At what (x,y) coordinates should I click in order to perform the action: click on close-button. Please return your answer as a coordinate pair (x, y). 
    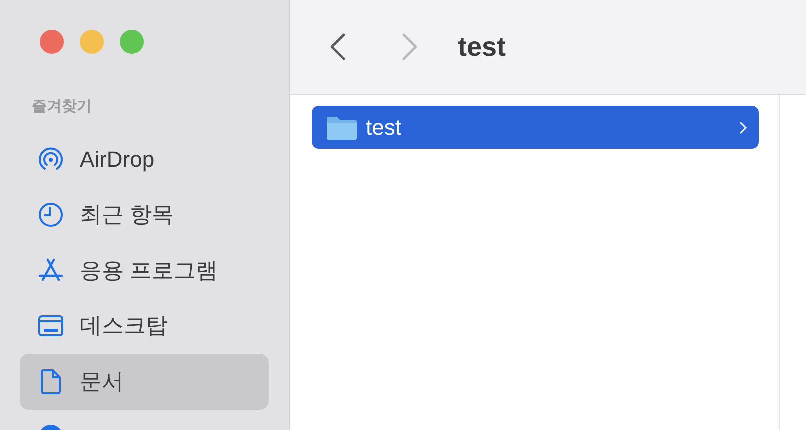
    Looking at the image, I should click on (52, 42).